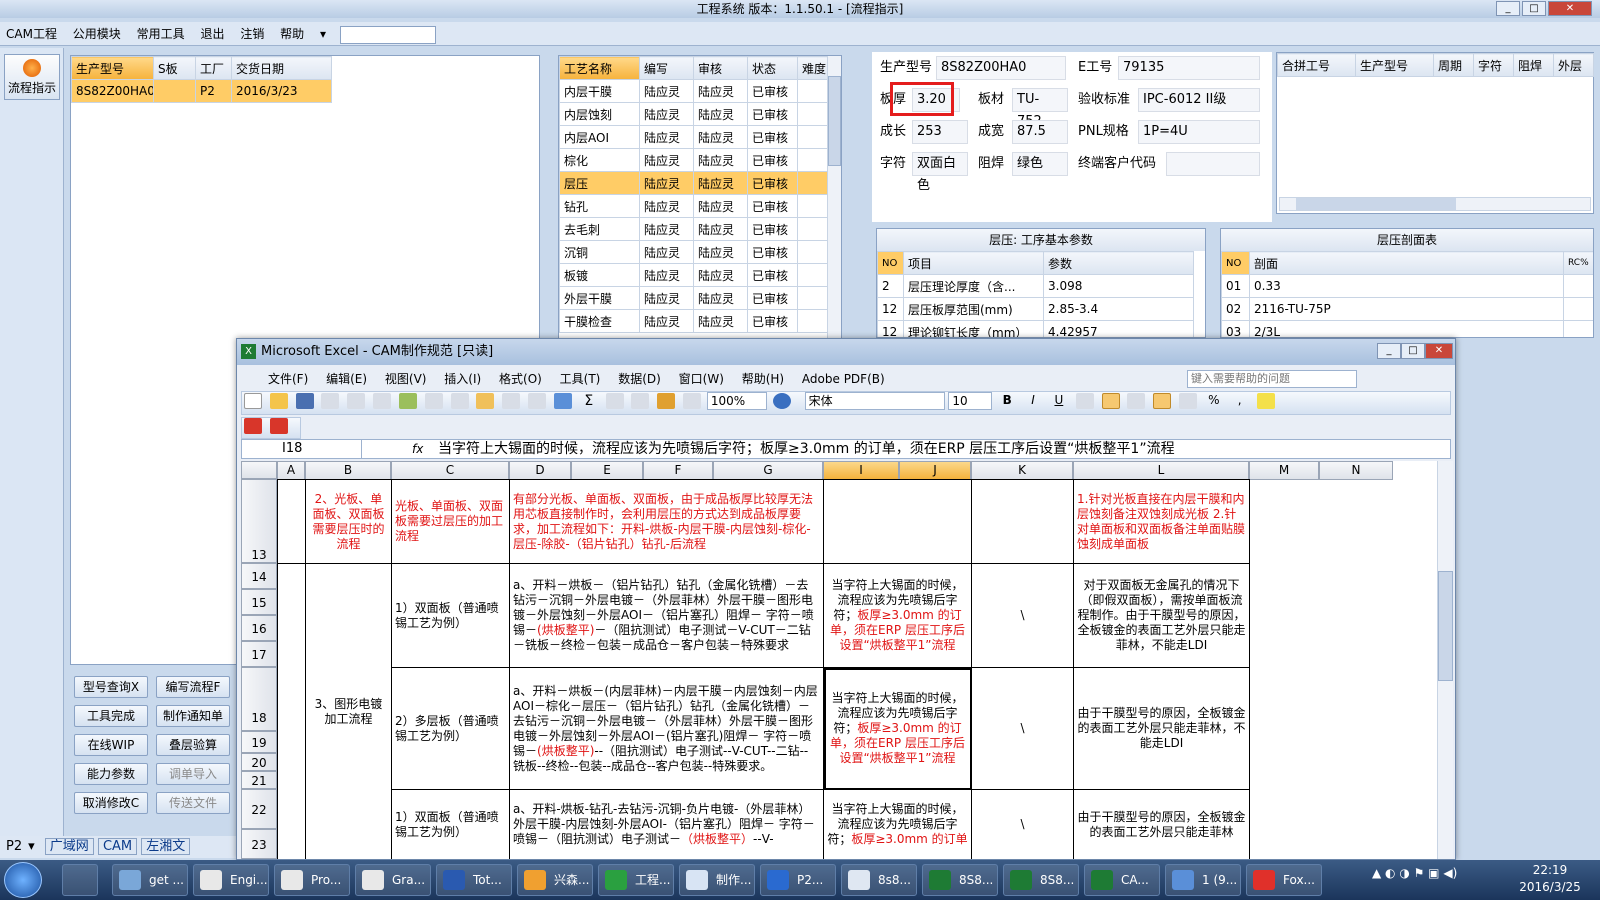 This screenshot has width=1600, height=900. What do you see at coordinates (253, 401) in the screenshot?
I see `new-icon` at bounding box center [253, 401].